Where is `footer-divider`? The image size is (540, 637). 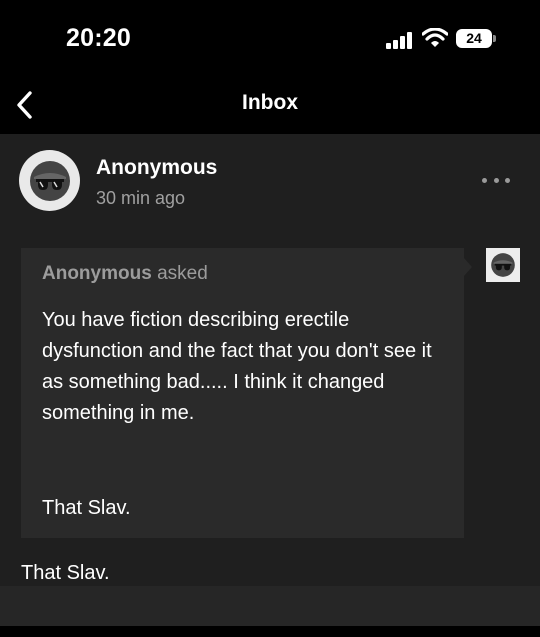 footer-divider is located at coordinates (270, 606).